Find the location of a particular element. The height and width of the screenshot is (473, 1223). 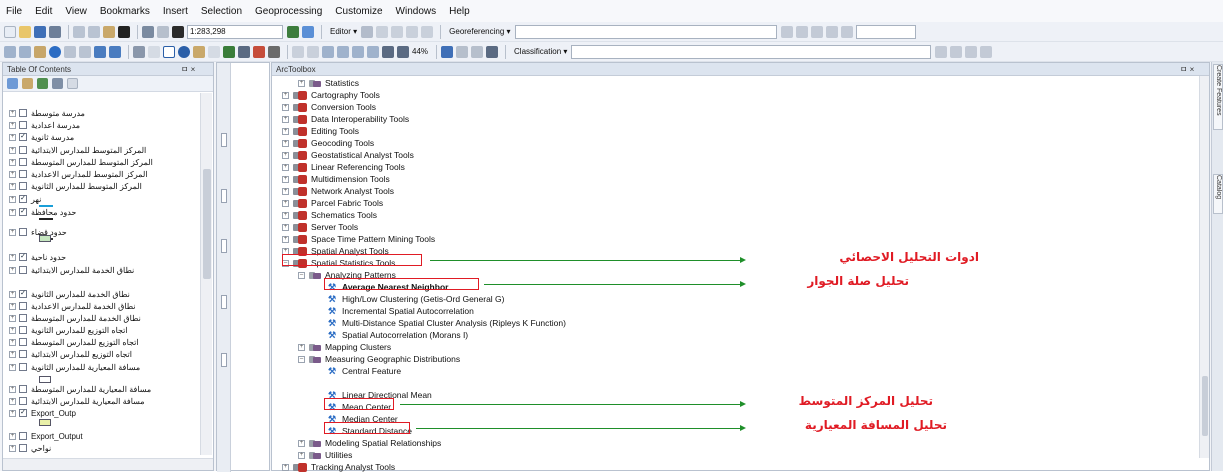

toolset-node: + Modeling Spatial Relationships is located at coordinates (369, 443).